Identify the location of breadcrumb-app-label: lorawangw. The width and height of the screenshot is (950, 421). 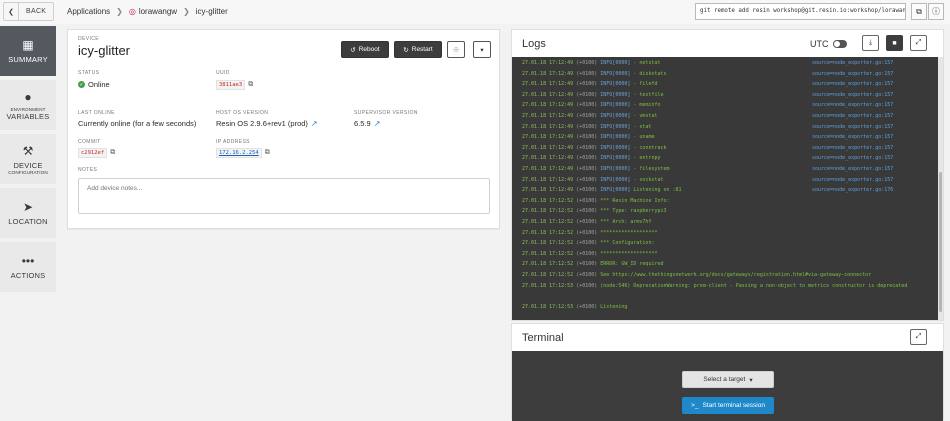
(158, 11).